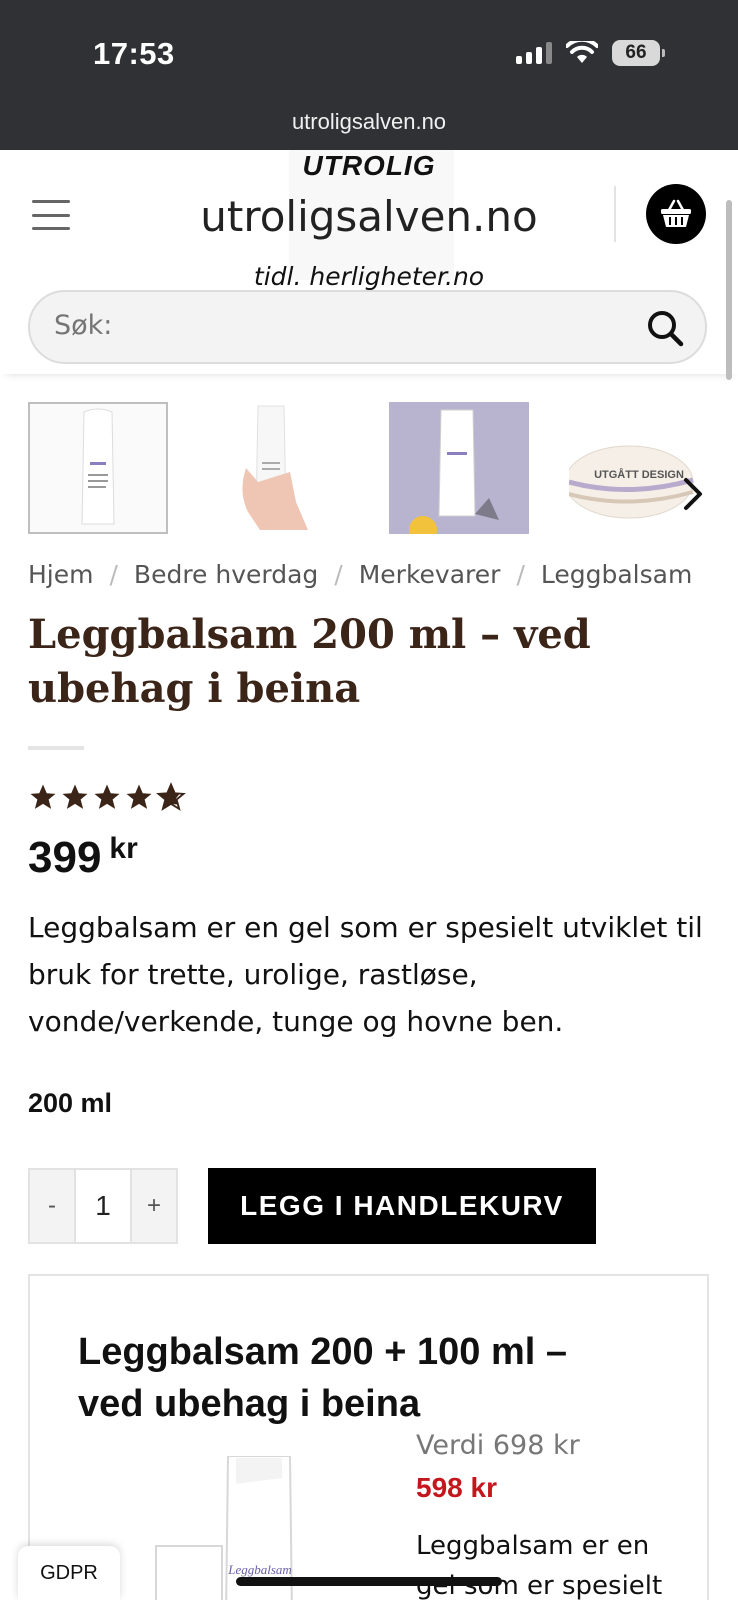  What do you see at coordinates (693, 494) in the screenshot?
I see `gallery-next-arrow-icon` at bounding box center [693, 494].